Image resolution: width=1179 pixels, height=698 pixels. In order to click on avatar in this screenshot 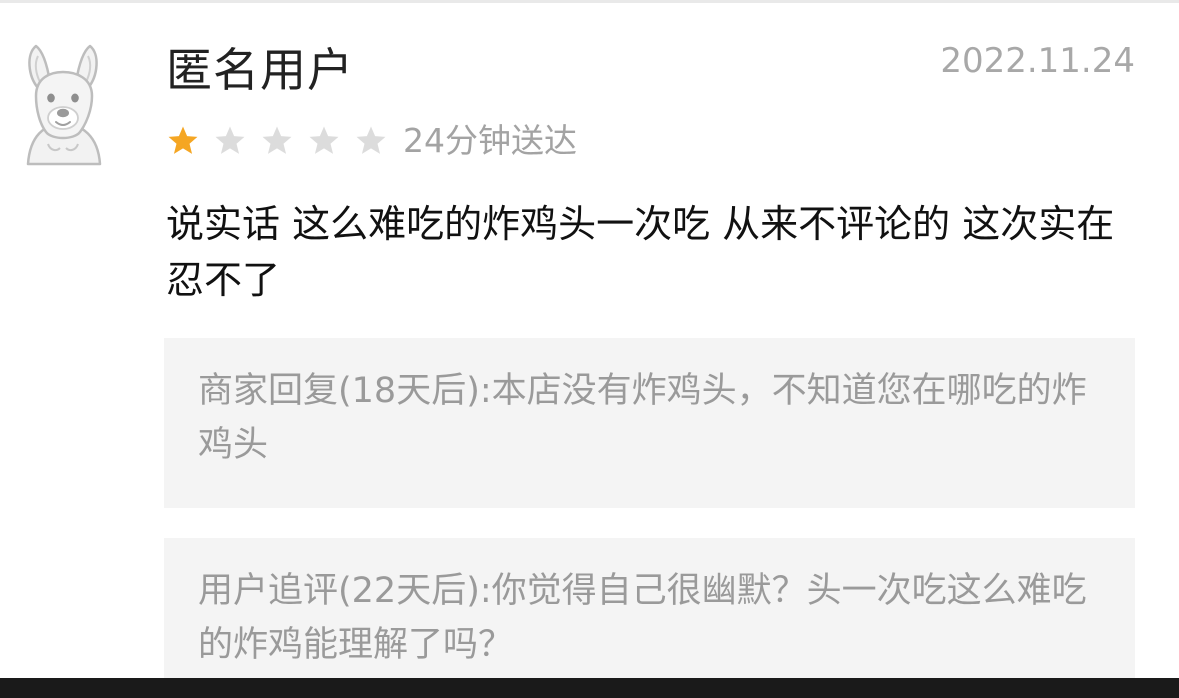, I will do `click(64, 103)`.